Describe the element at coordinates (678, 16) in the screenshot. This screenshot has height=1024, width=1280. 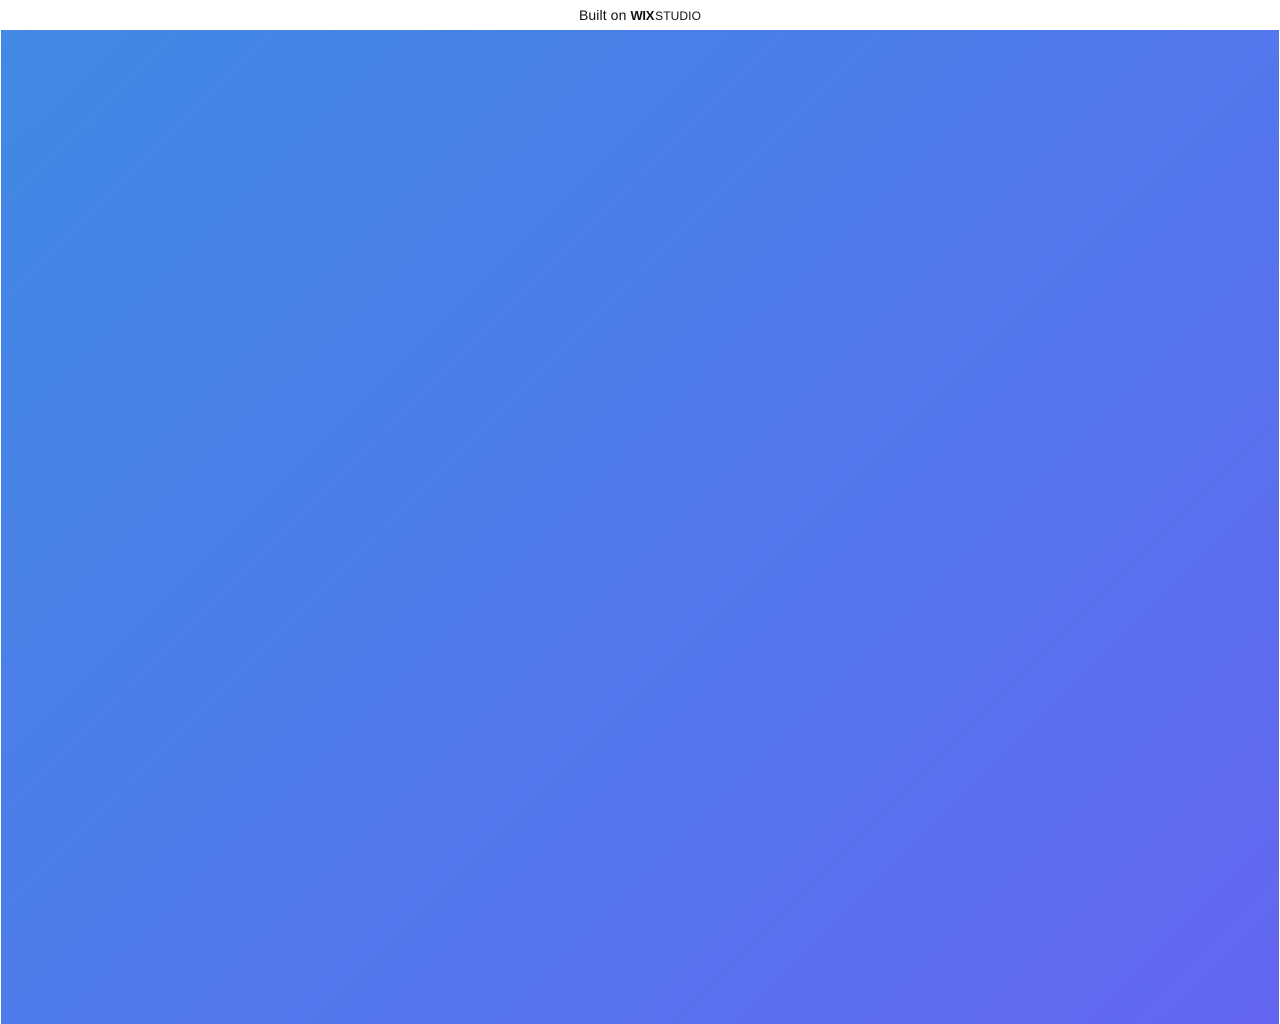
I see `studio-logo-text: STUDIO` at that location.